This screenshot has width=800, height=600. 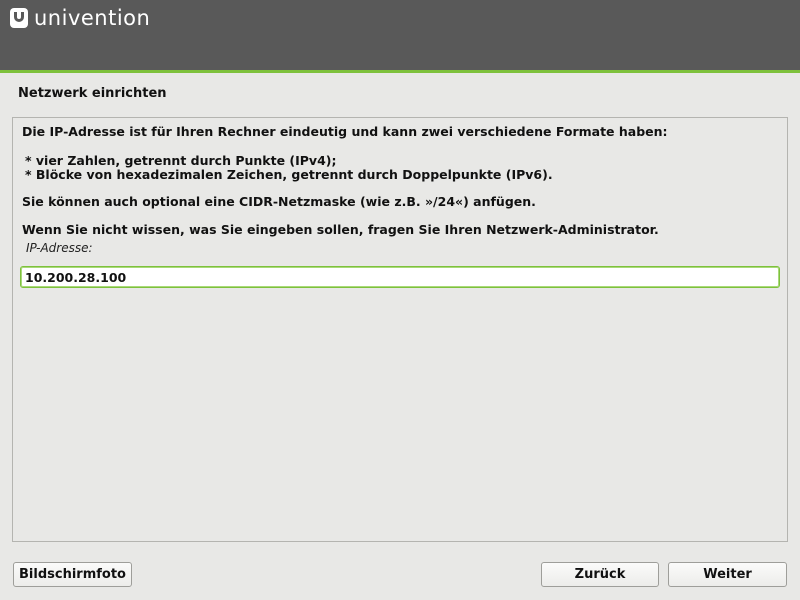 I want to click on ip-address-label: IP-Adresse:, so click(x=59, y=248).